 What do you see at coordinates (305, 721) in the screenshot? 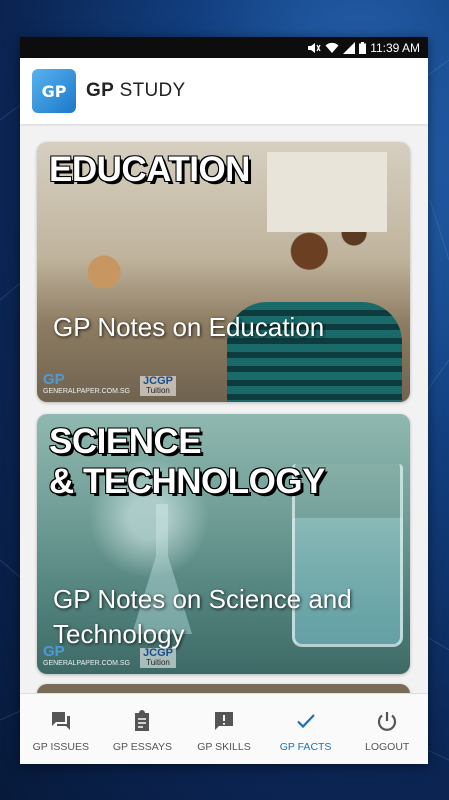
I see `check-icon` at bounding box center [305, 721].